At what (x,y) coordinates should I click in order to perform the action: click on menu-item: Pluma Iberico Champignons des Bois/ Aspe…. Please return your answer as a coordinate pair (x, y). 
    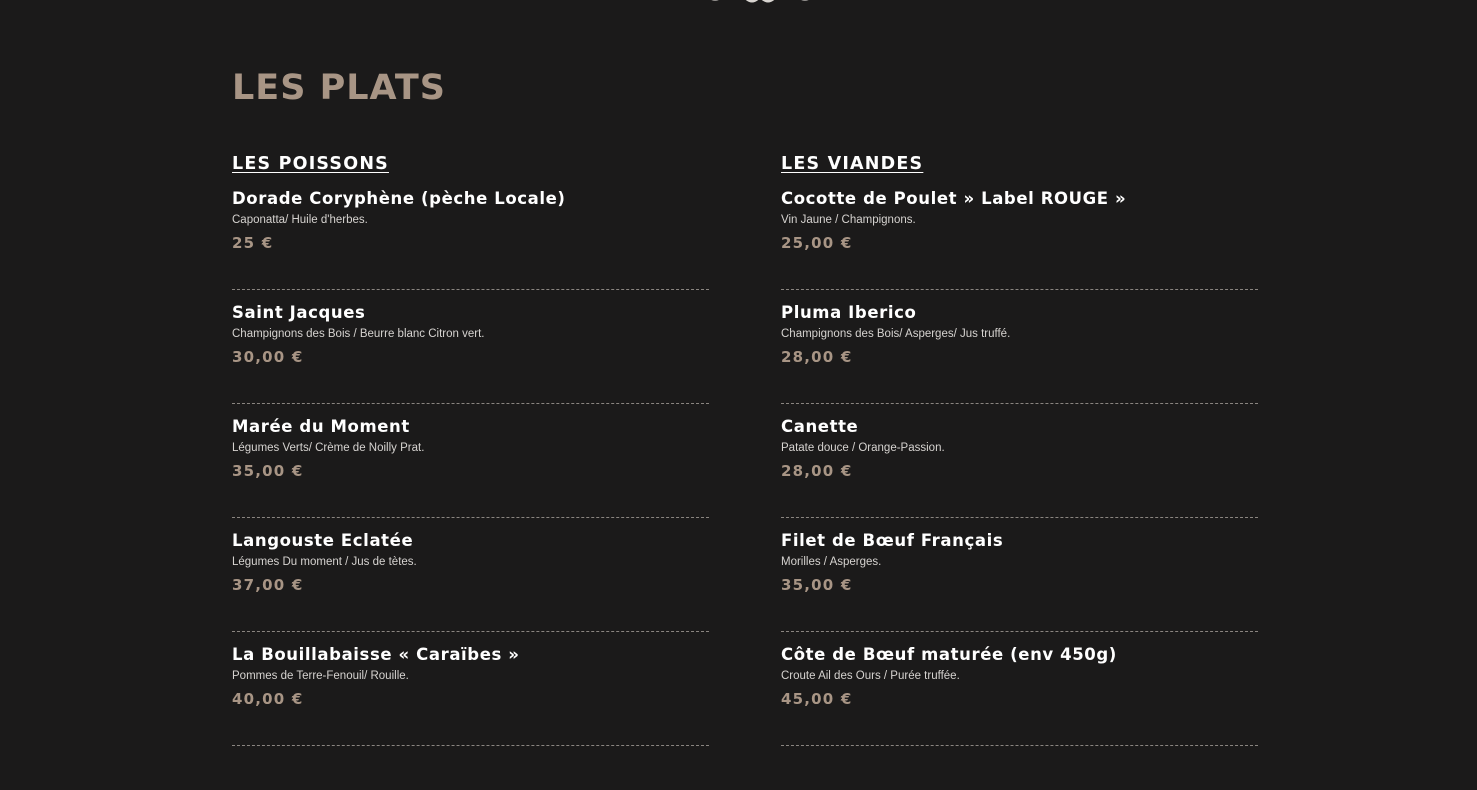
    Looking at the image, I should click on (1019, 353).